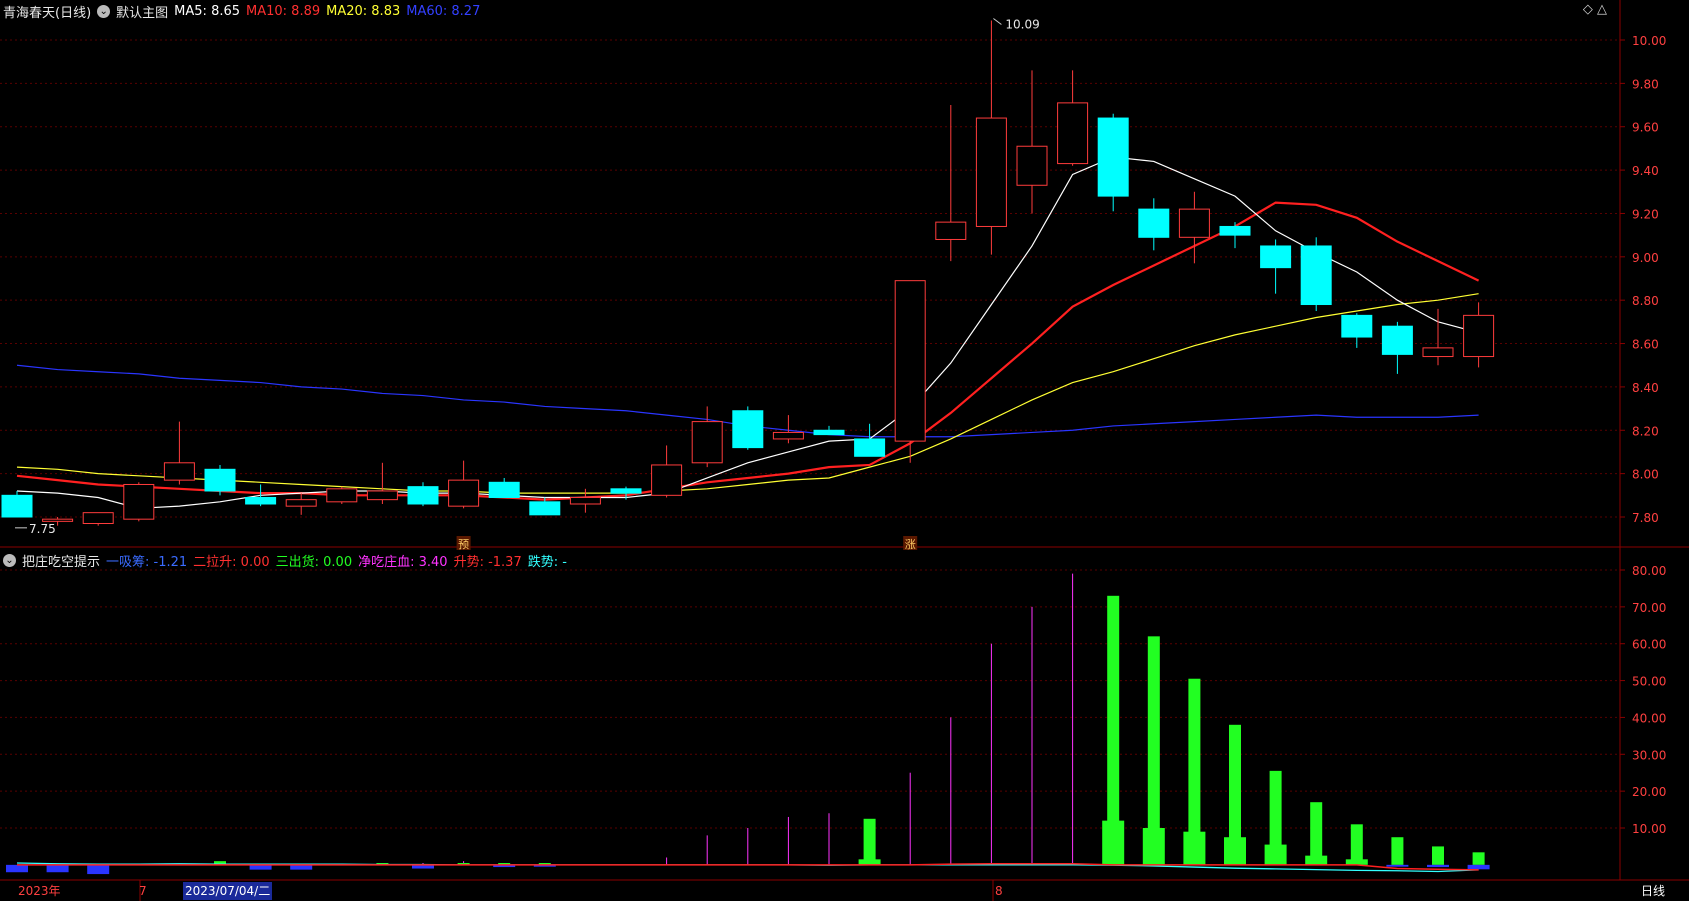  Describe the element at coordinates (1649, 755) in the screenshot. I see `y-tick-label: 30.00` at that location.